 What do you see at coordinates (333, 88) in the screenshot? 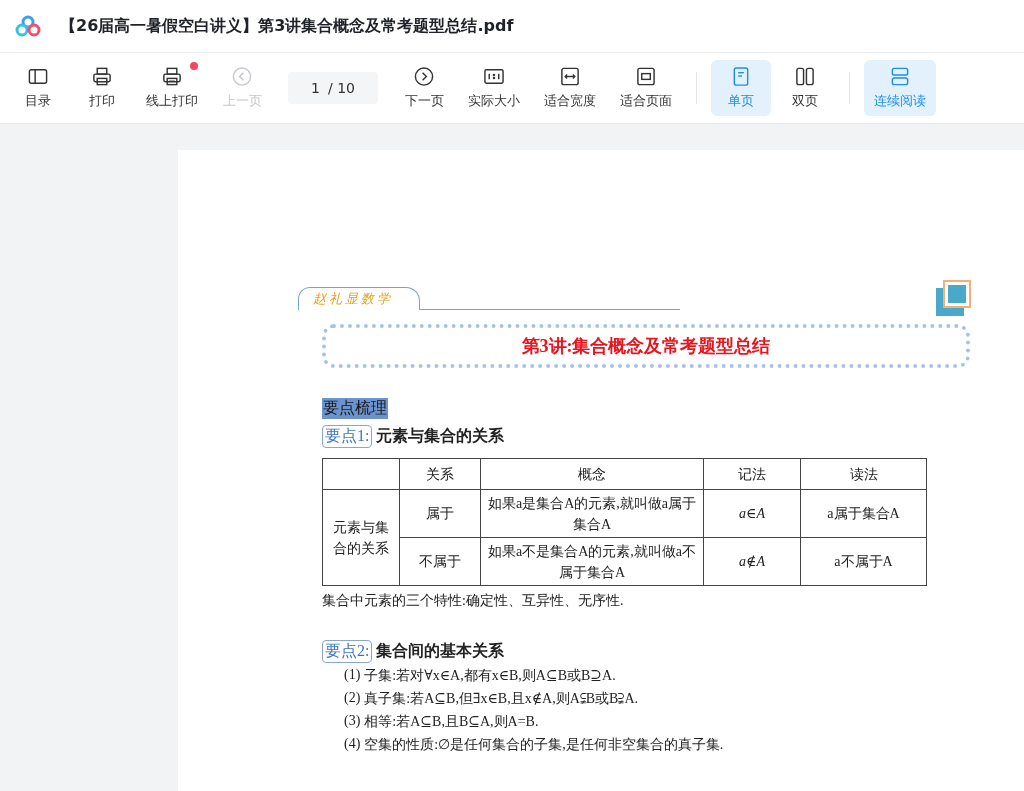
I see `page-number-field: 1 / 10` at bounding box center [333, 88].